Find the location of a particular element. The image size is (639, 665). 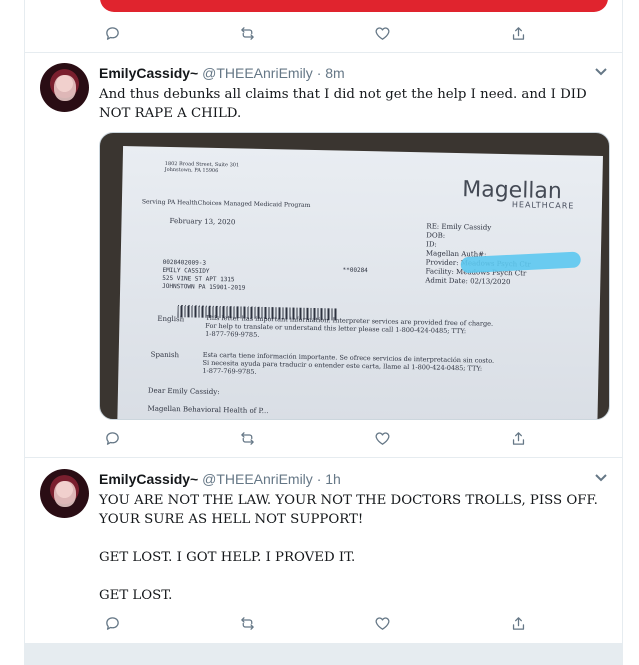

previous-tweet-actions is located at coordinates (315, 33).